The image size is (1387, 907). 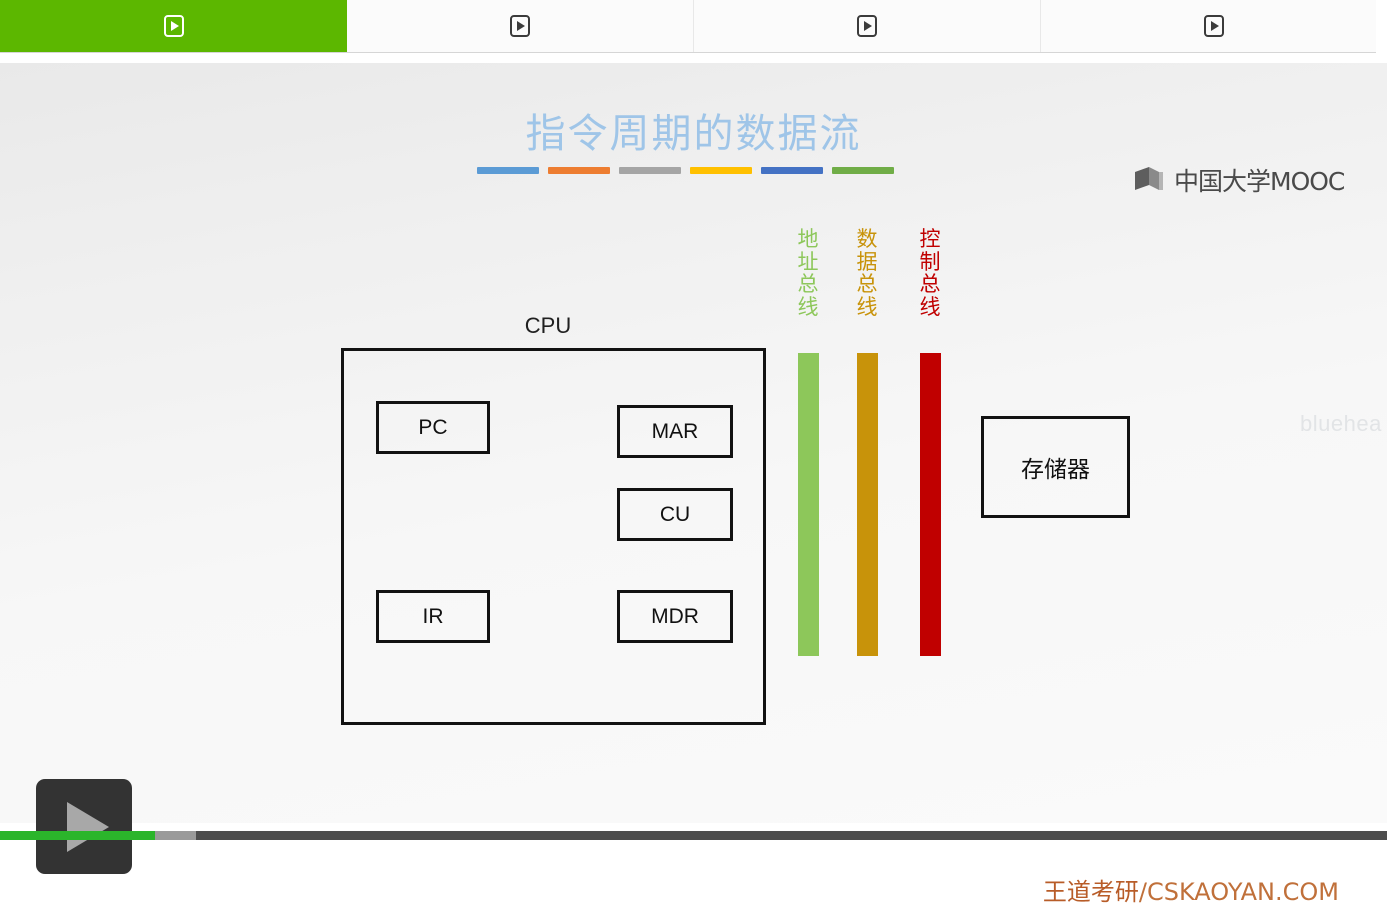 What do you see at coordinates (433, 616) in the screenshot?
I see `register-ir: IR` at bounding box center [433, 616].